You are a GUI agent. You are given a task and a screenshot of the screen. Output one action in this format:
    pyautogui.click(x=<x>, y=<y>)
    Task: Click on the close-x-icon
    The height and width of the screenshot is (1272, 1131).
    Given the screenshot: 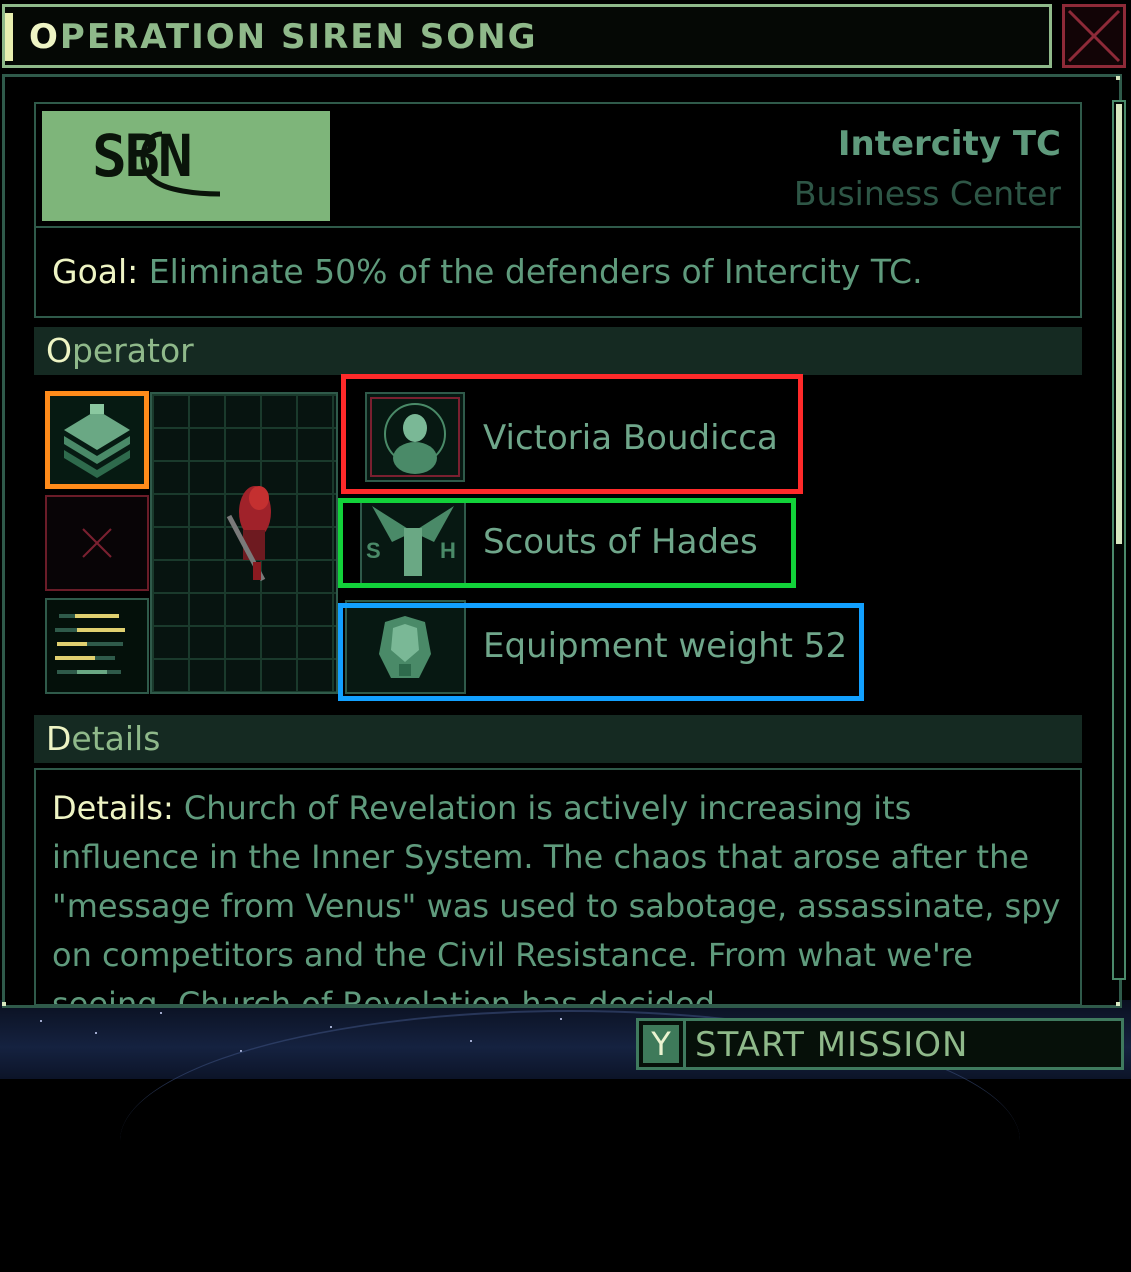 What is the action you would take?
    pyautogui.click(x=1094, y=36)
    